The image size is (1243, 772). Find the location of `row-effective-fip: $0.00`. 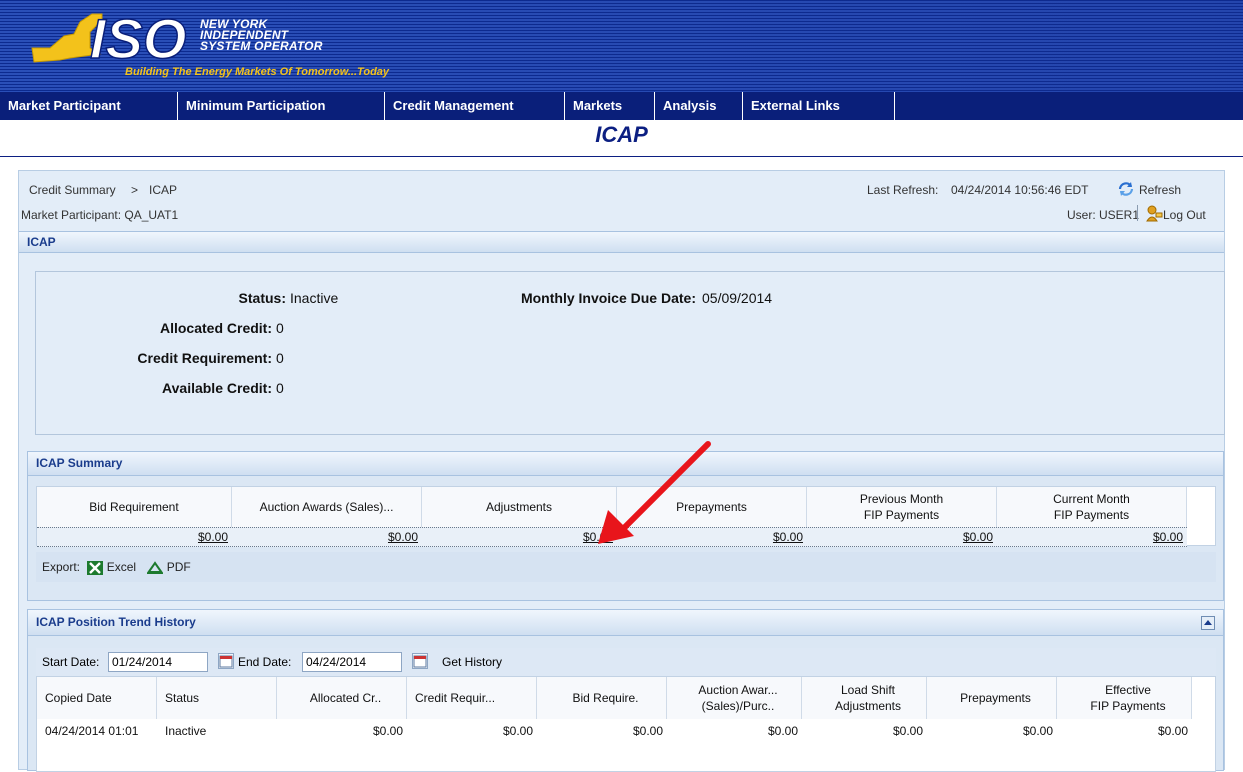

row-effective-fip: $0.00 is located at coordinates (1172, 731).